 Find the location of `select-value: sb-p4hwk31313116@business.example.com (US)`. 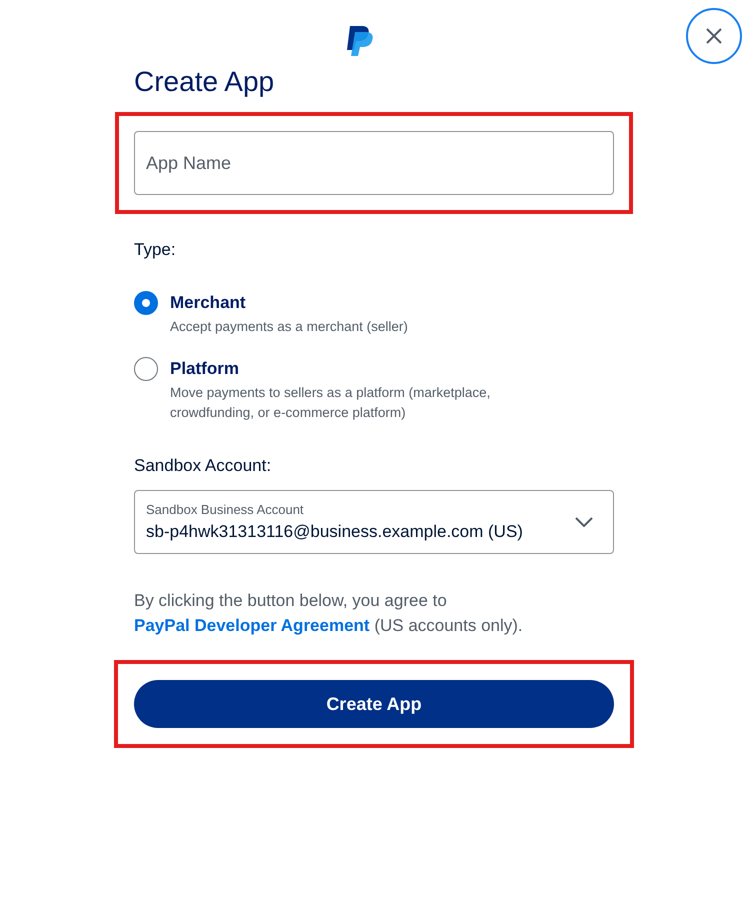

select-value: sb-p4hwk31313116@business.example.com (US) is located at coordinates (335, 532).